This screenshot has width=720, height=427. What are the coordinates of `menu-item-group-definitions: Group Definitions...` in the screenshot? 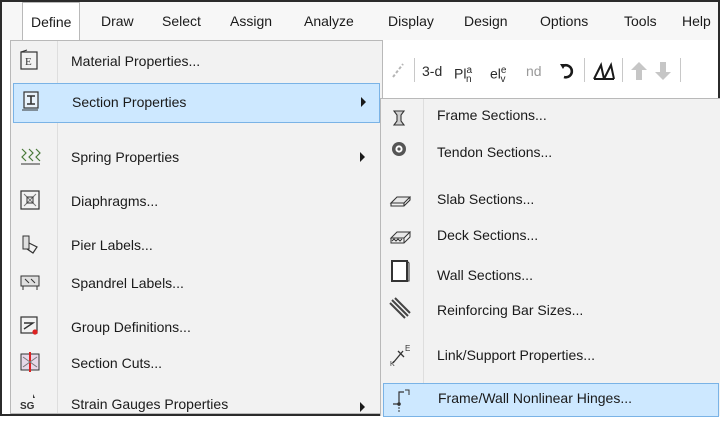 It's located at (196, 327).